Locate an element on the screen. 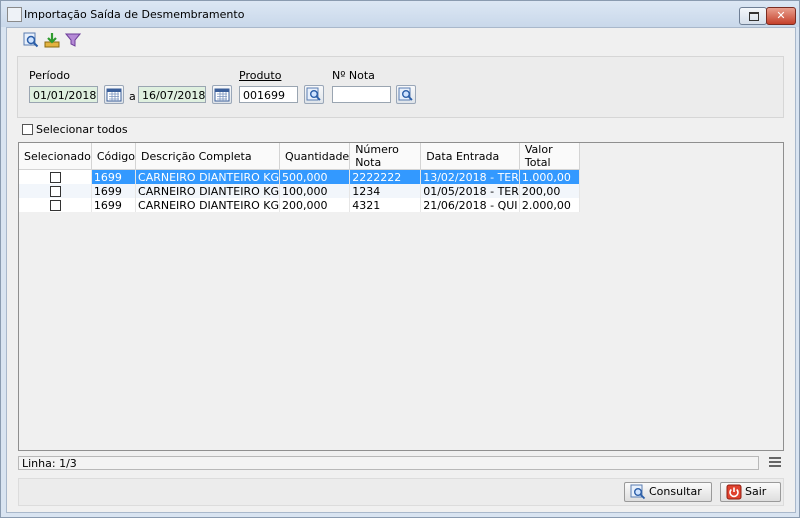 The height and width of the screenshot is (518, 800). sair-label: Sair is located at coordinates (756, 491).